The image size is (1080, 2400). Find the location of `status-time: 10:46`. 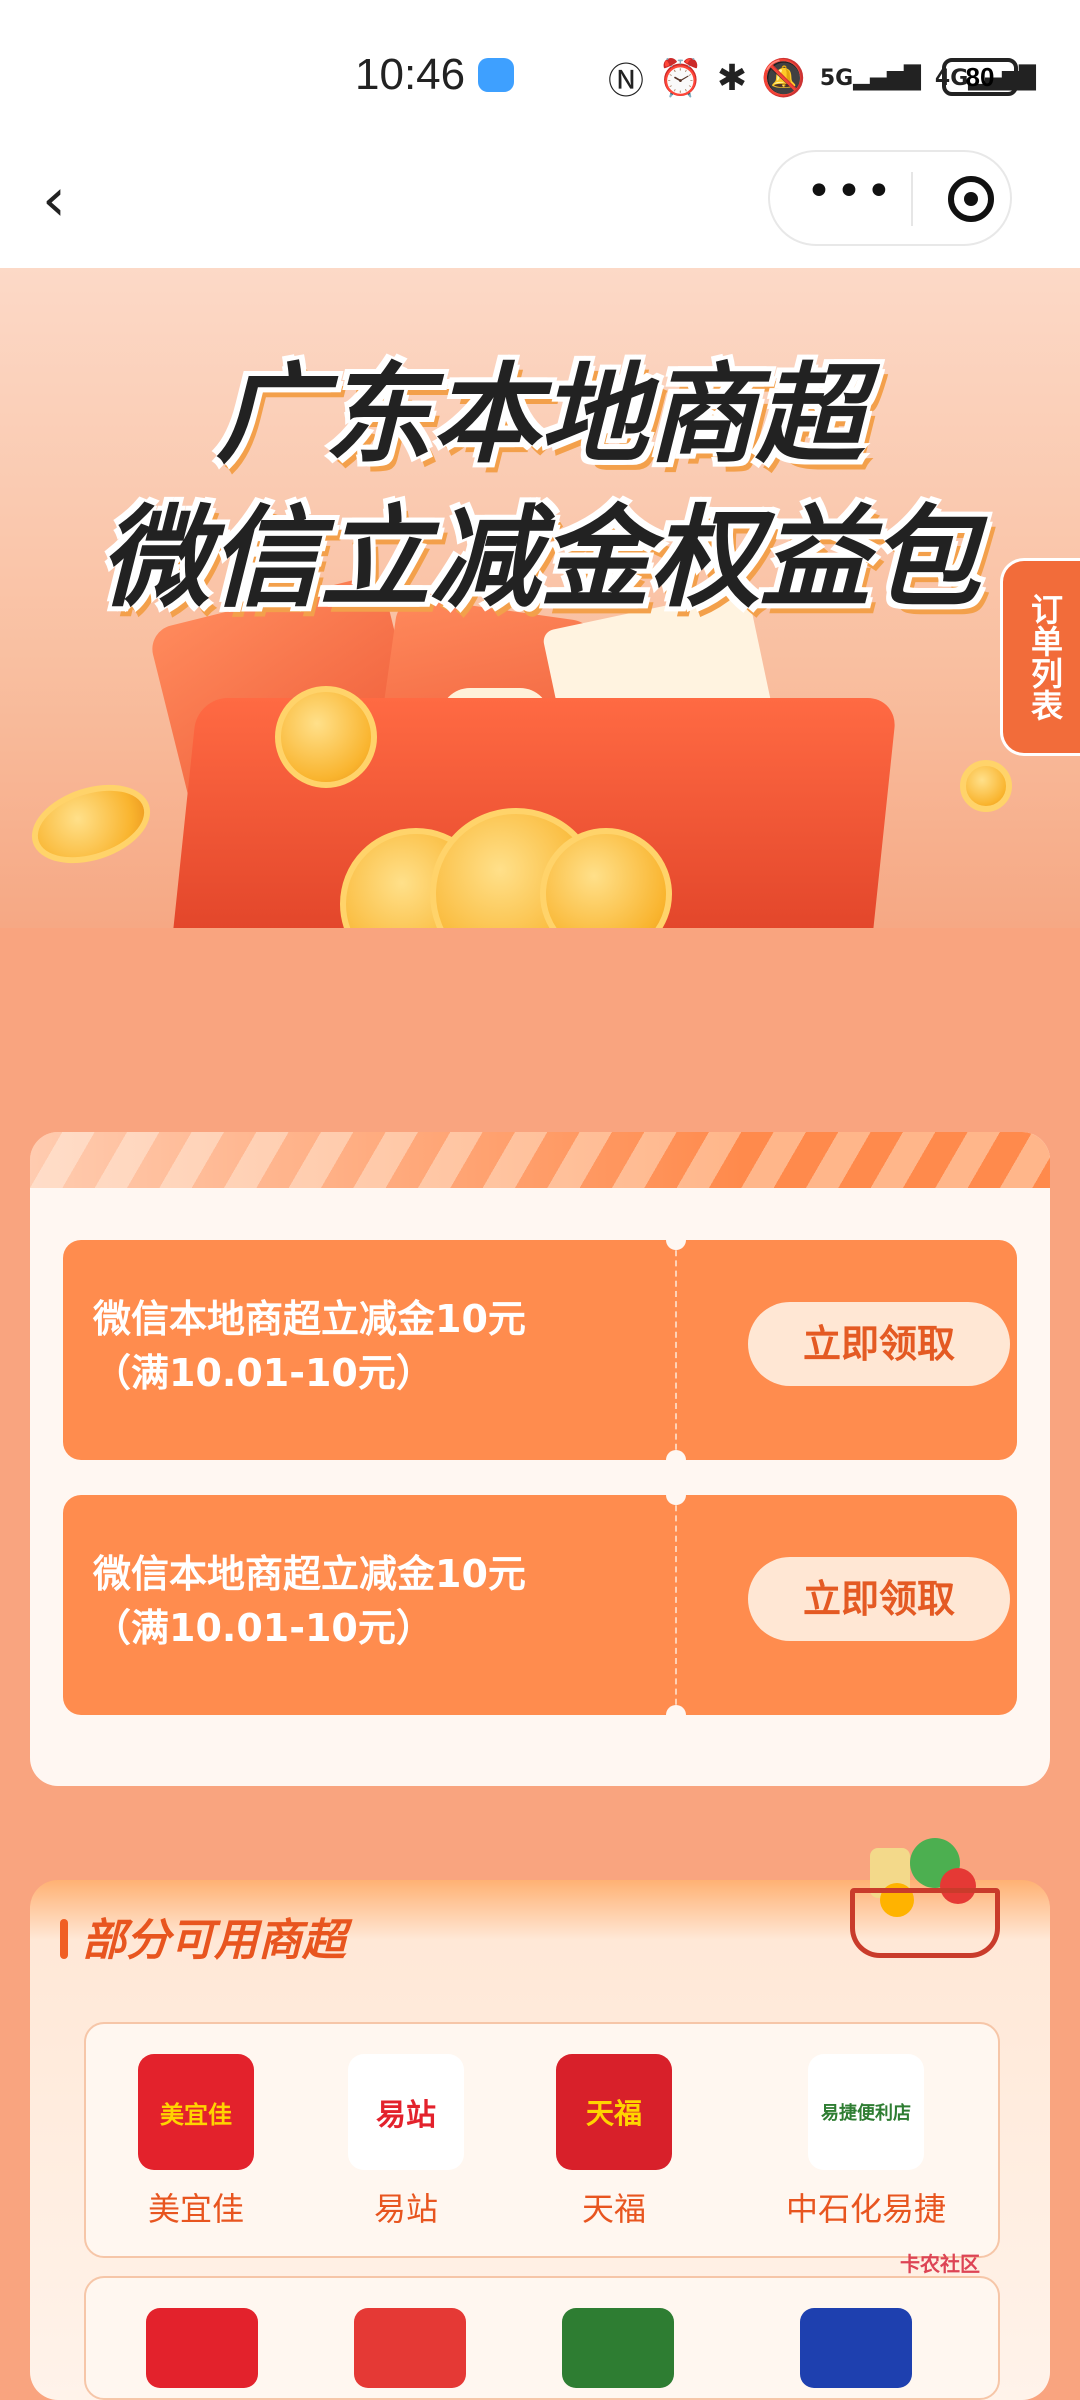

status-time: 10:46 is located at coordinates (410, 74).